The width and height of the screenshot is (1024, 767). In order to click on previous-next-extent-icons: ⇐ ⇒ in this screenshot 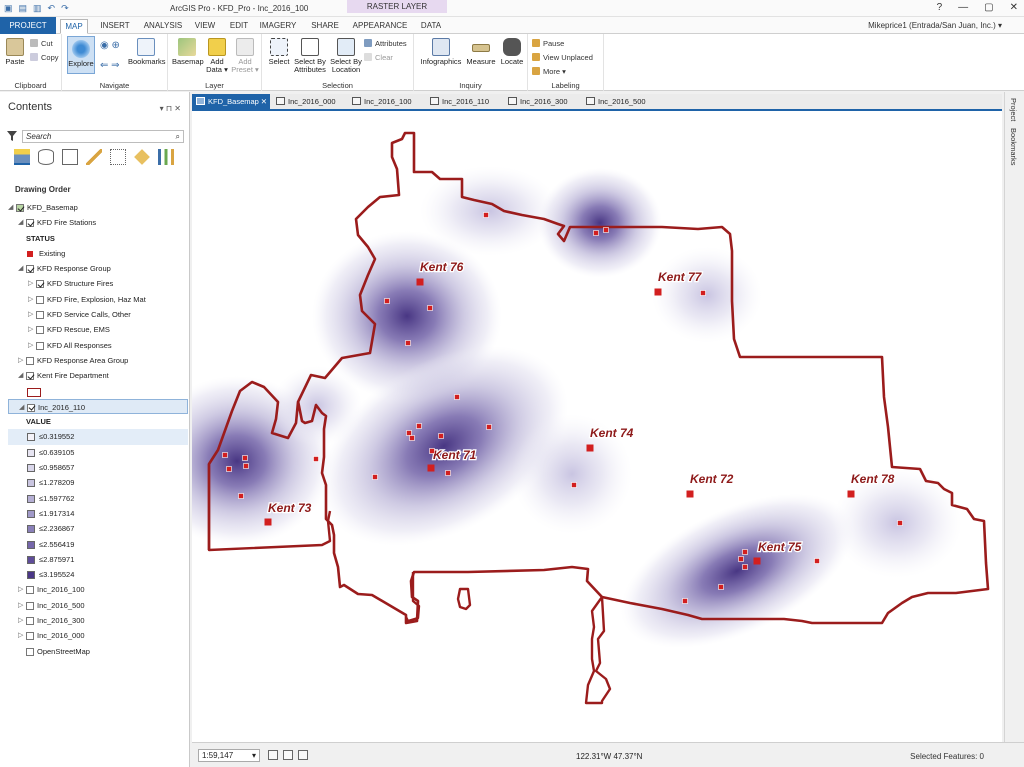, I will do `click(110, 65)`.